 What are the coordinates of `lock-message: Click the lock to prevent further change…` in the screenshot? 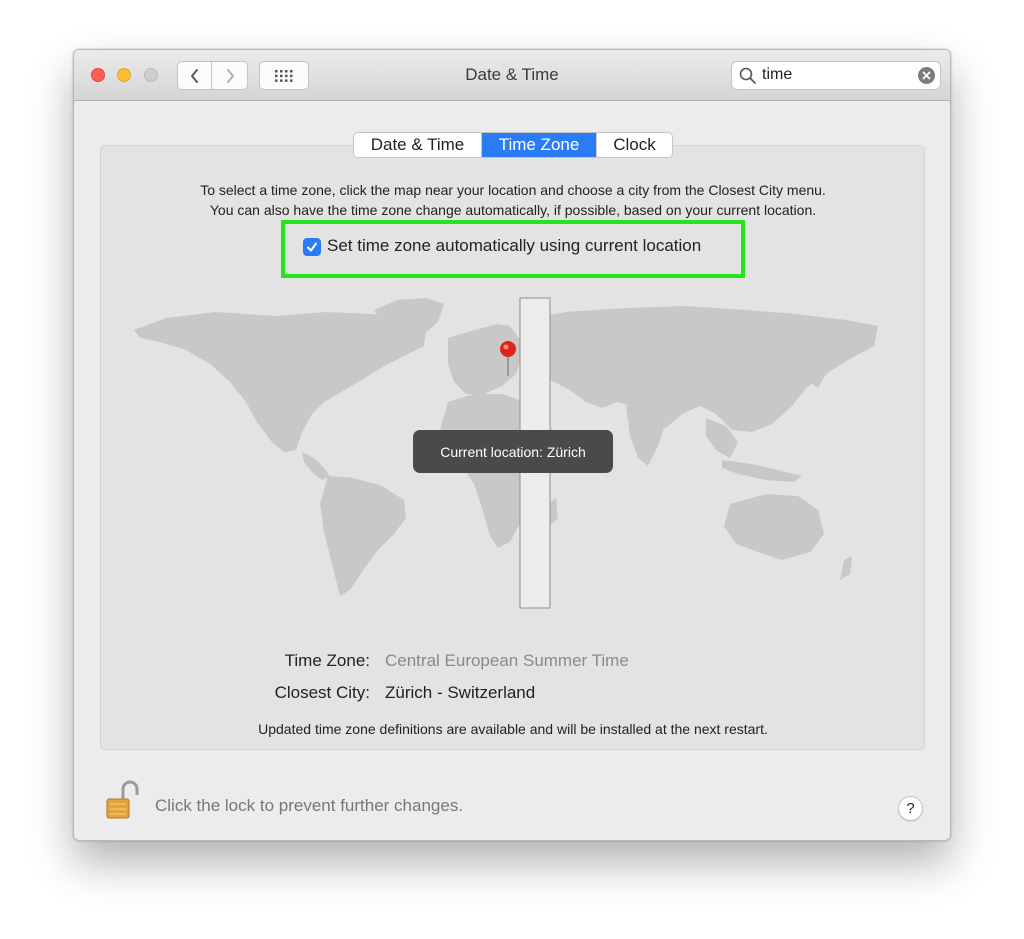 It's located at (309, 805).